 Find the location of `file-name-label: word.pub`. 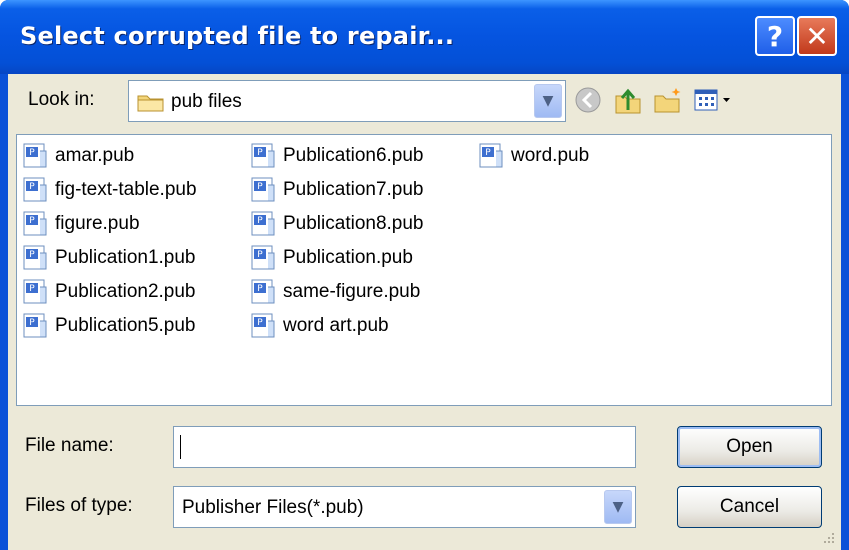

file-name-label: word.pub is located at coordinates (550, 155).